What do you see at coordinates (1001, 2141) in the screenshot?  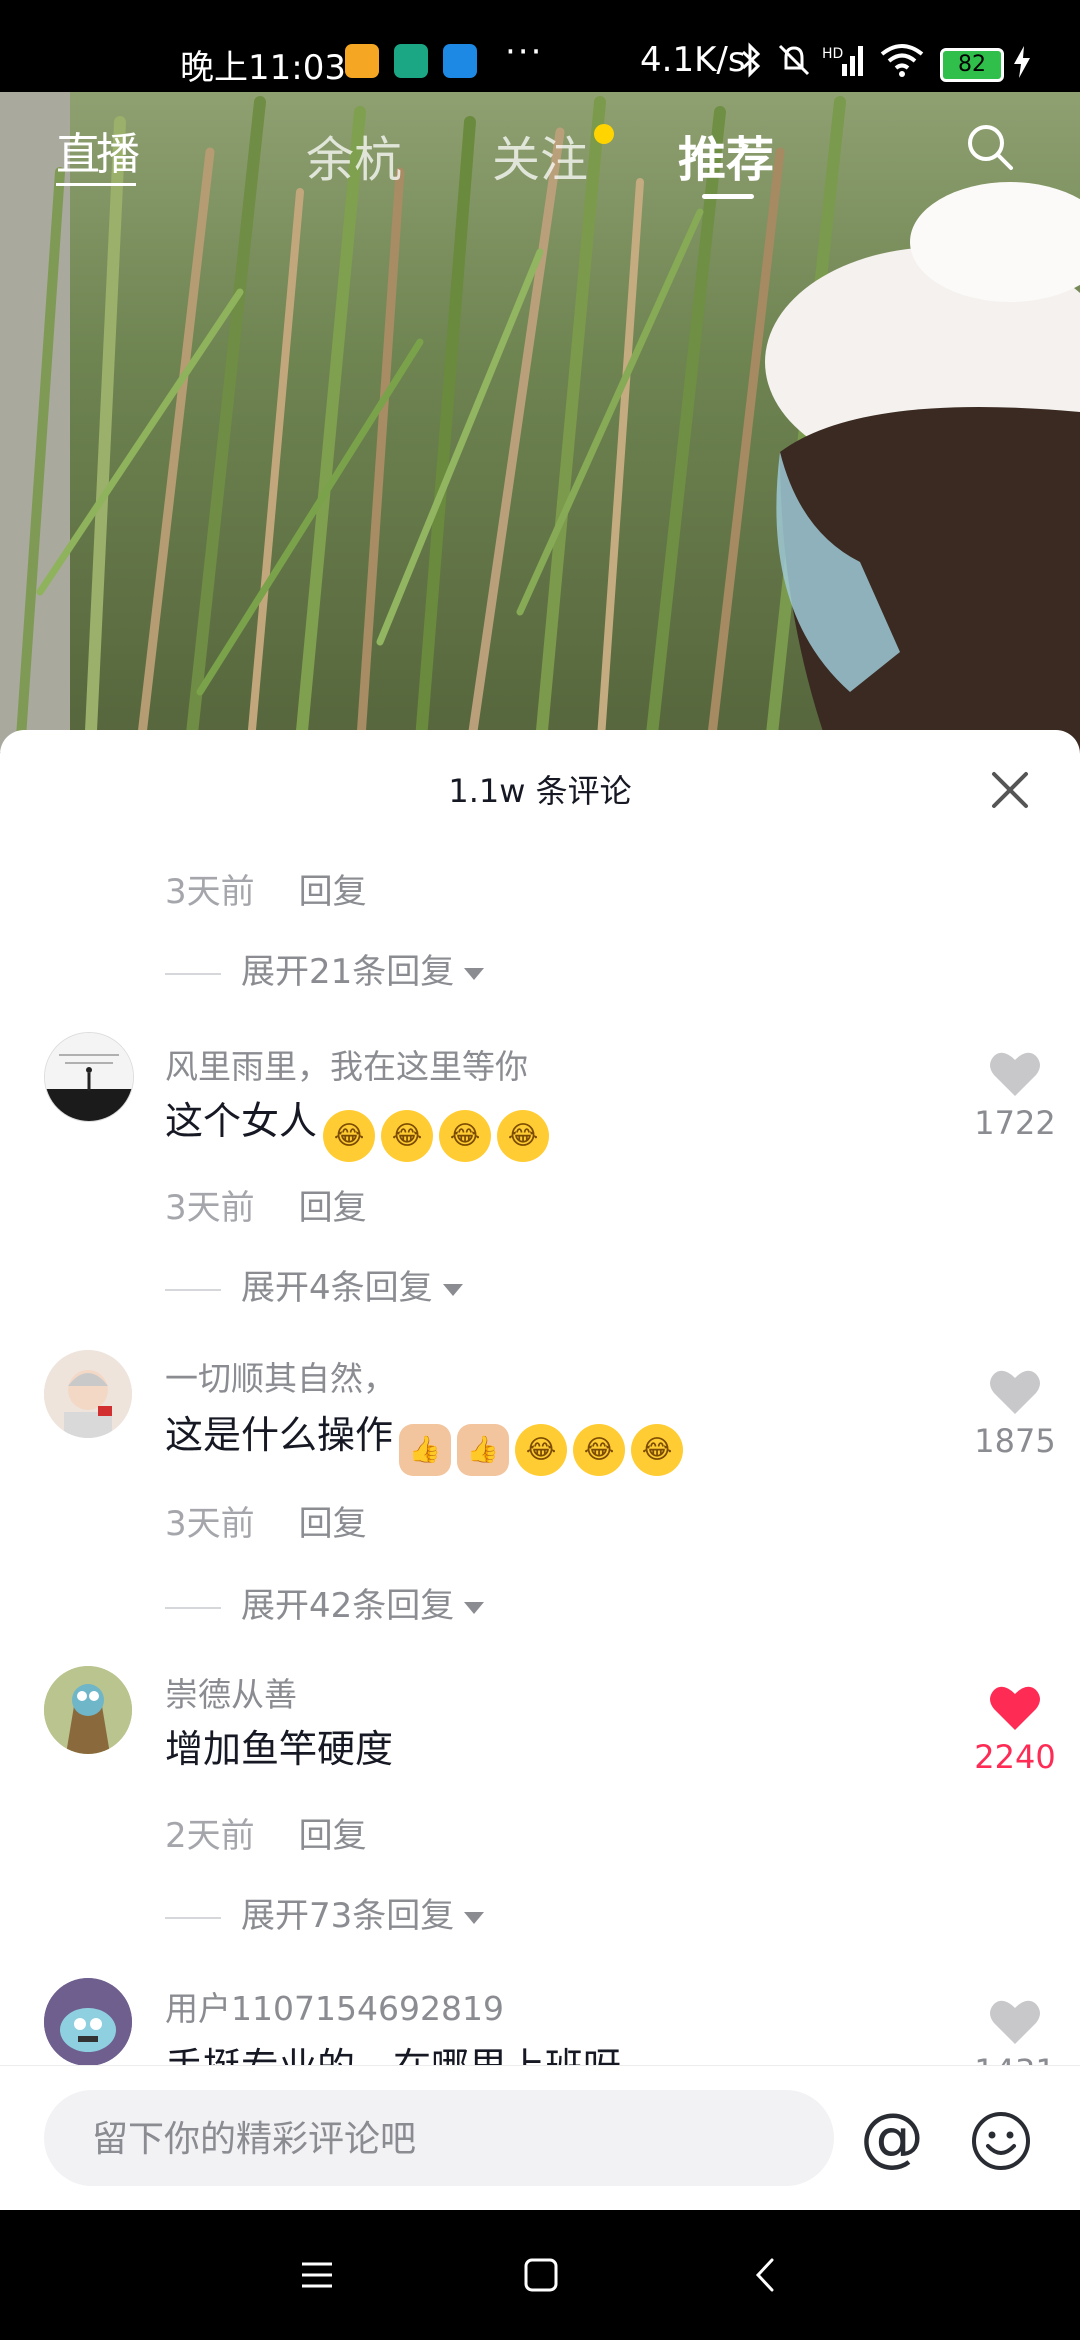 I see `emoji-icon` at bounding box center [1001, 2141].